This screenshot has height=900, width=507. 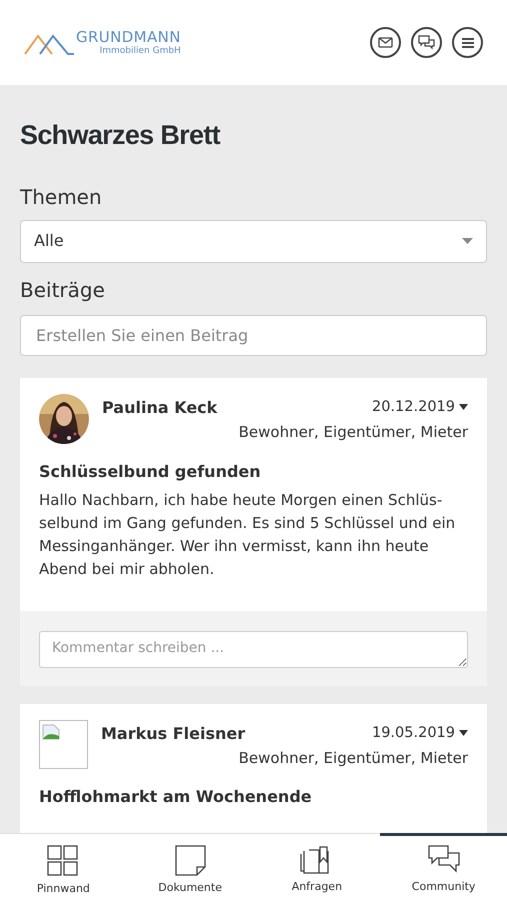 I want to click on nav-tab: Community, so click(x=443, y=866).